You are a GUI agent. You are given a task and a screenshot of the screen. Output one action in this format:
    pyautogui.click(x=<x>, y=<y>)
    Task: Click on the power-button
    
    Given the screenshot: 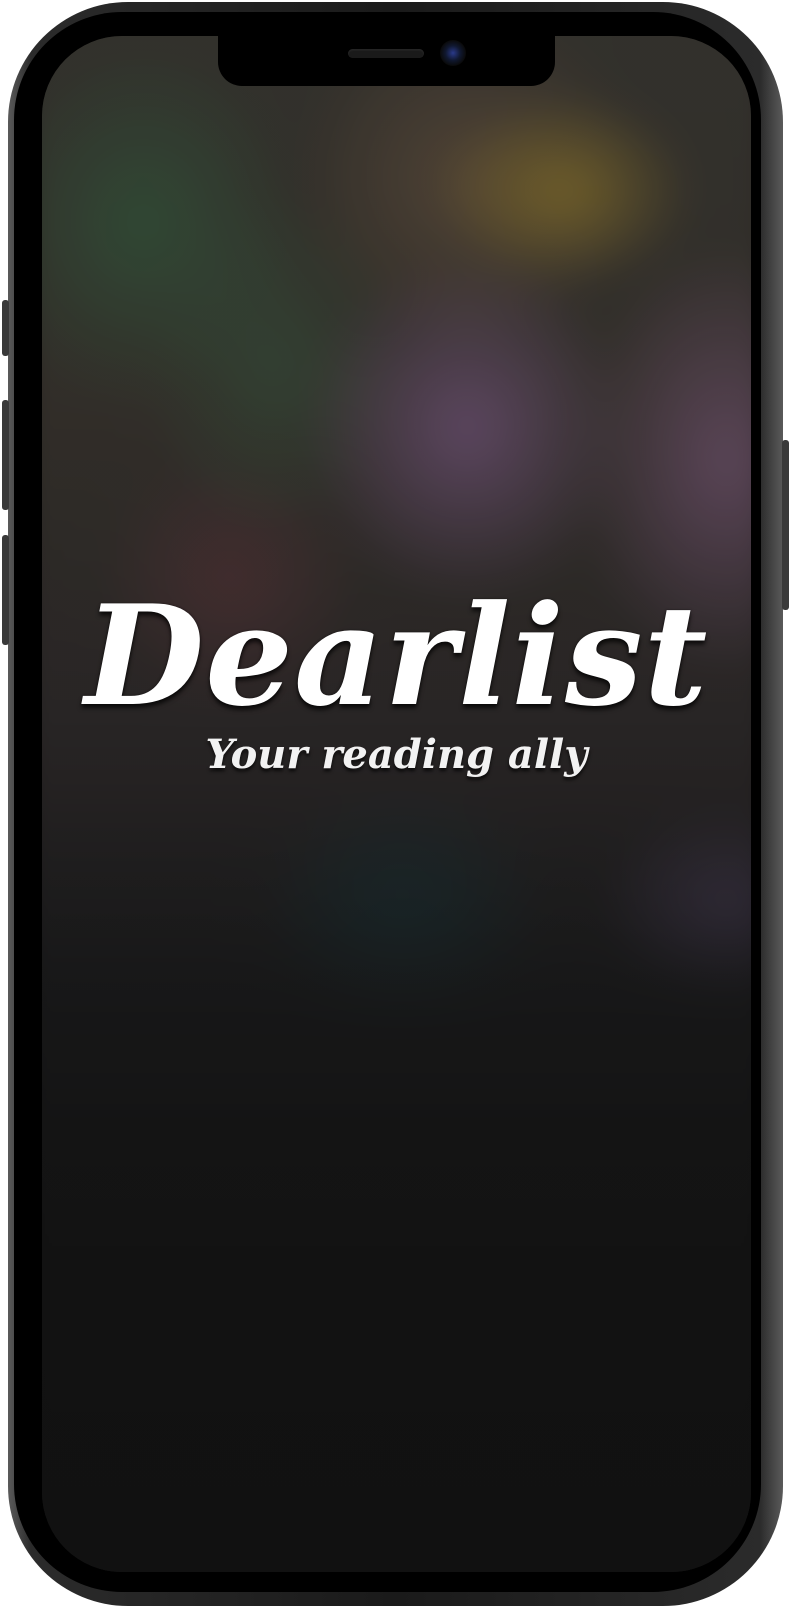 What is the action you would take?
    pyautogui.click(x=785, y=525)
    